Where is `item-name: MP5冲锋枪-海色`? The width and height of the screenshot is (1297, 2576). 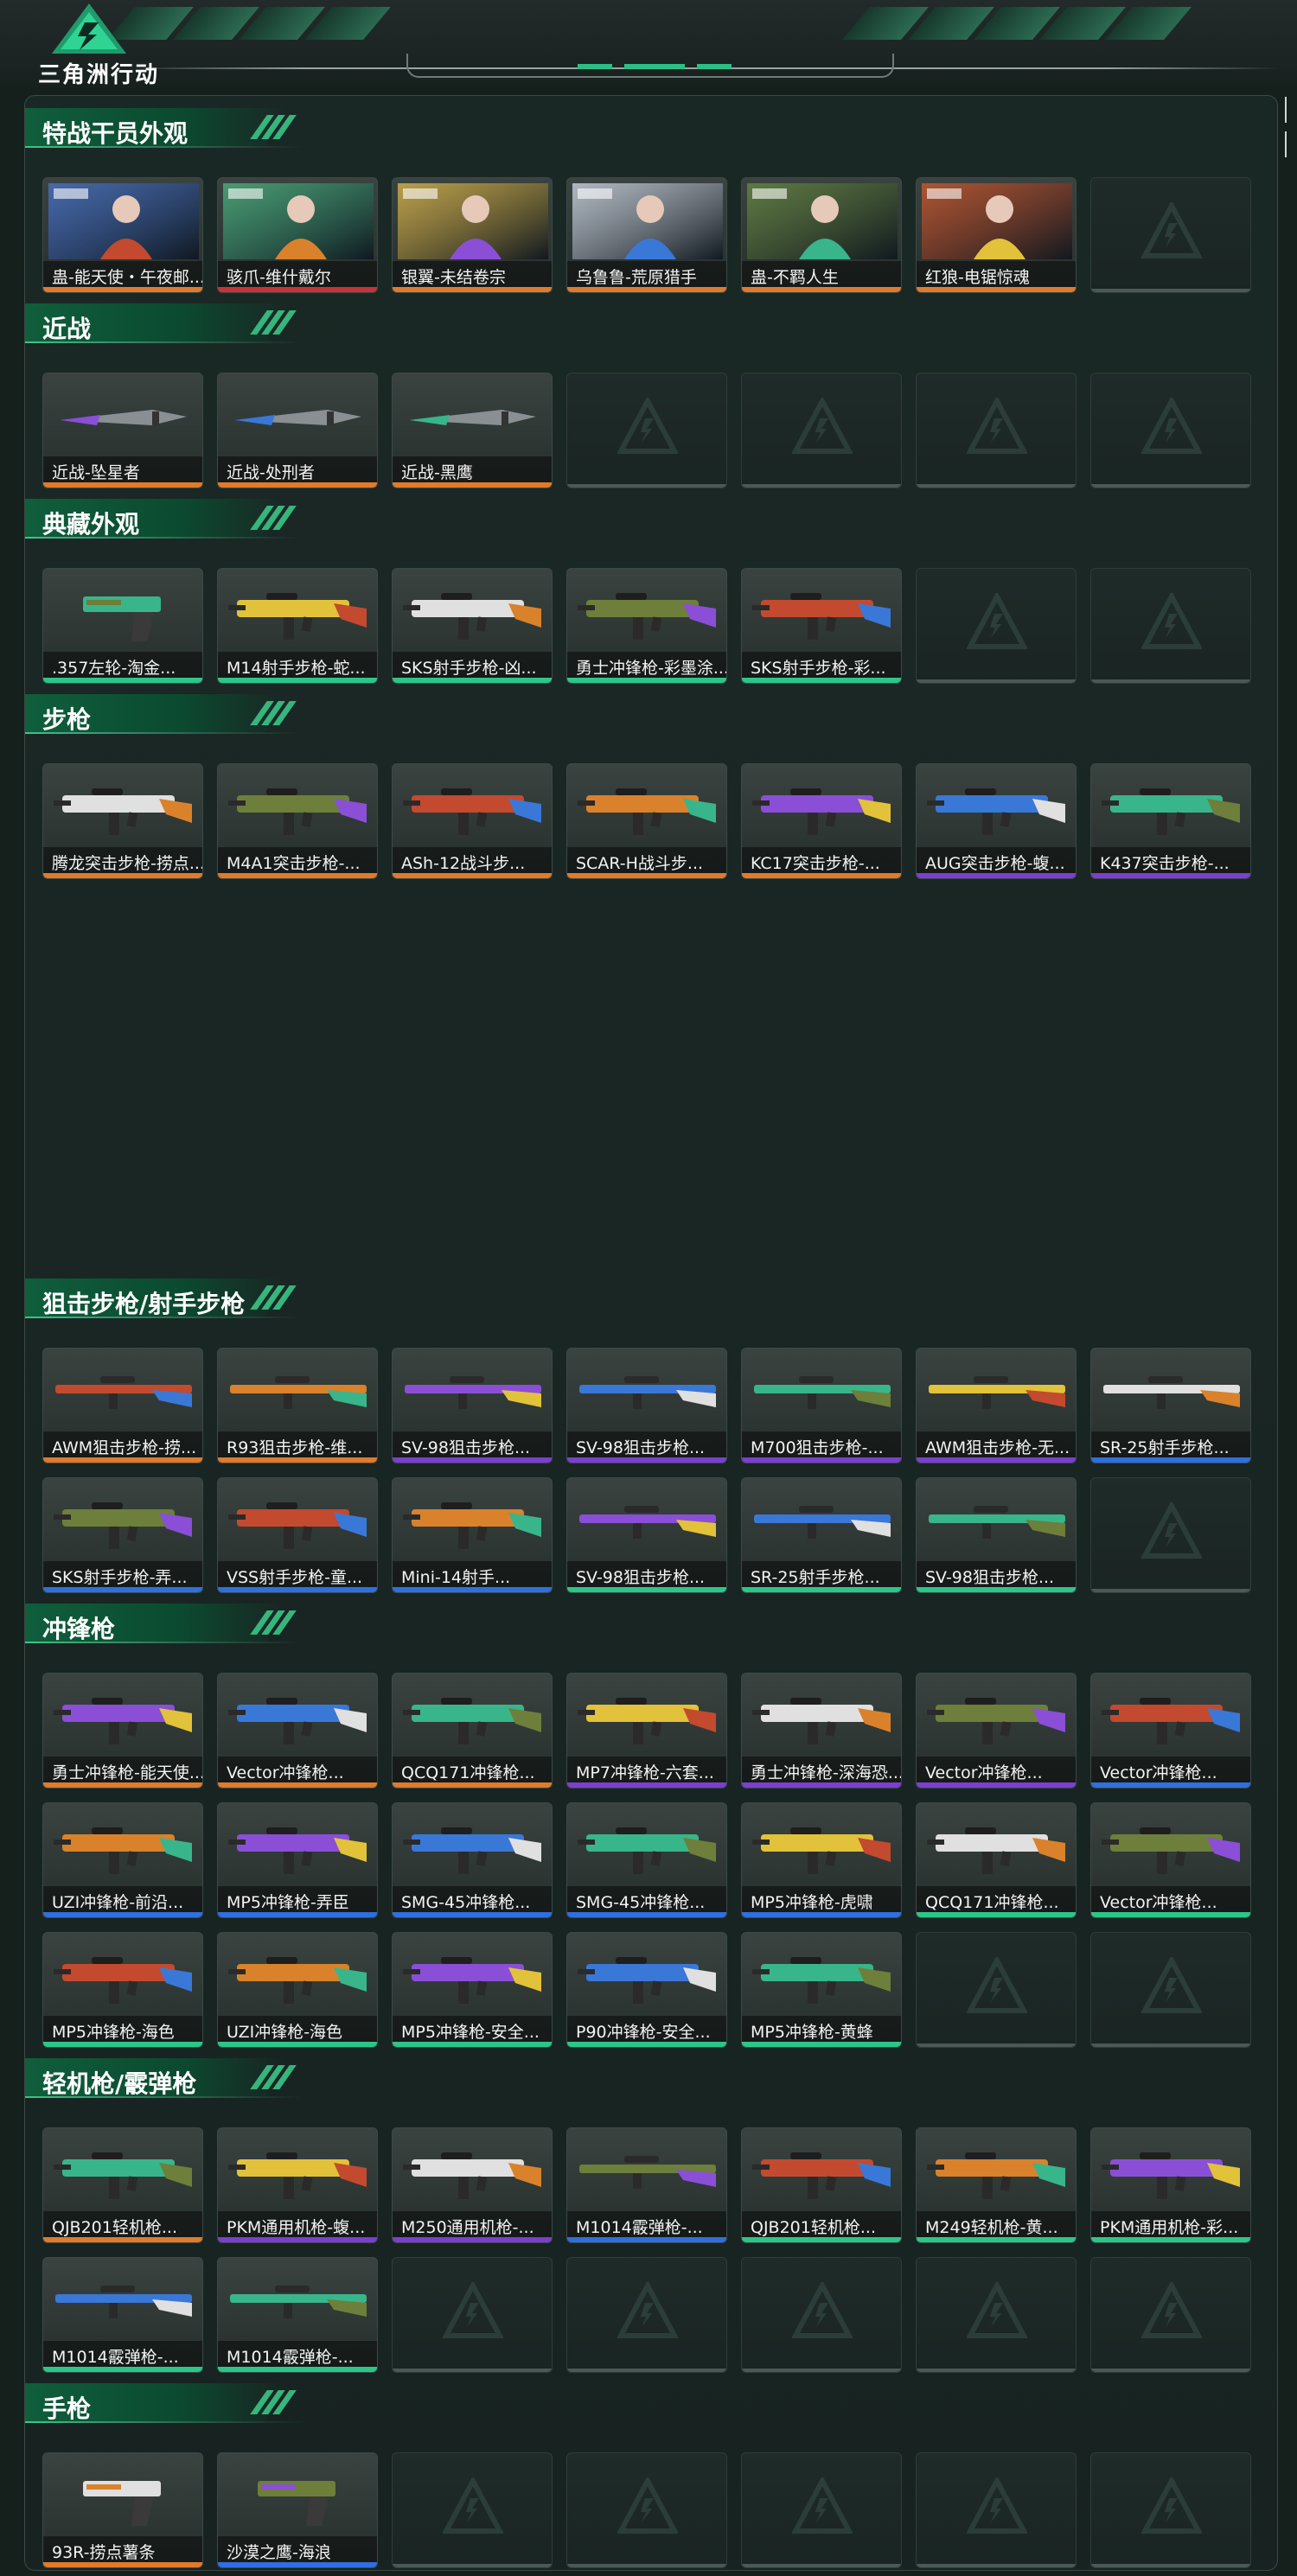 item-name: MP5冲锋枪-海色 is located at coordinates (122, 2029).